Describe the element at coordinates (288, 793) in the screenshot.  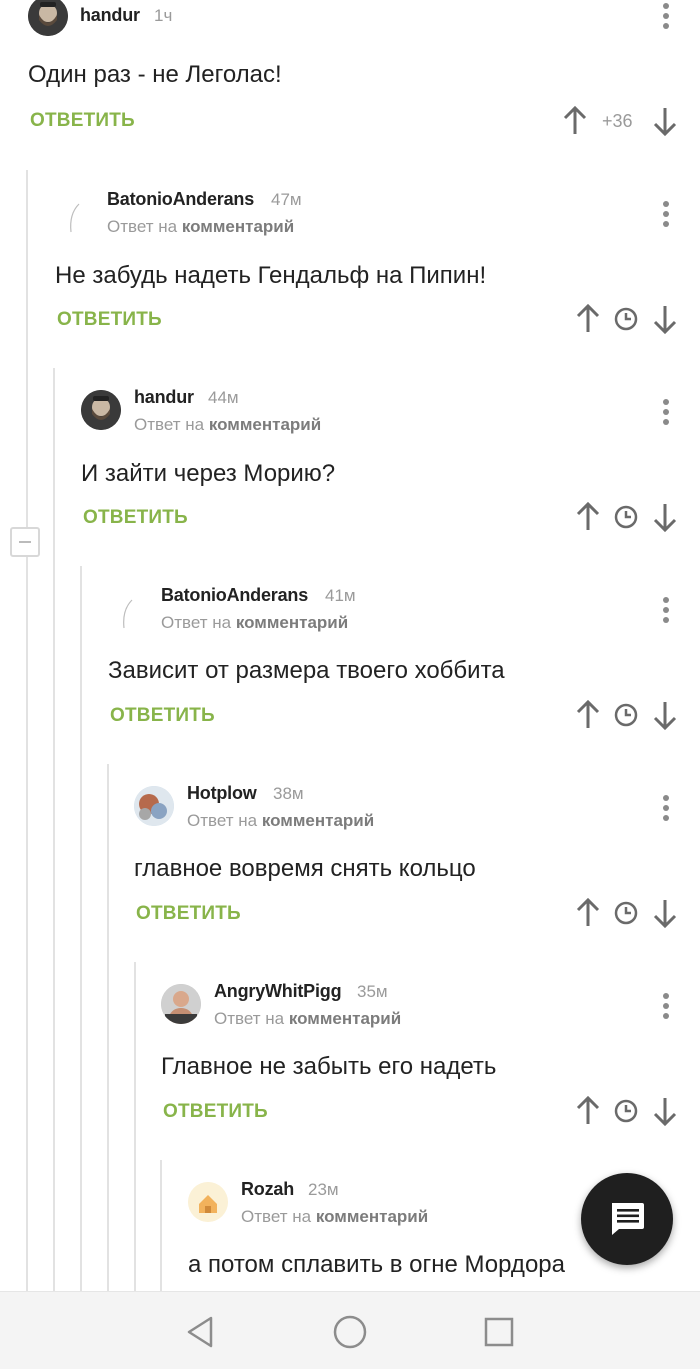
I see `comment-time: 38м` at that location.